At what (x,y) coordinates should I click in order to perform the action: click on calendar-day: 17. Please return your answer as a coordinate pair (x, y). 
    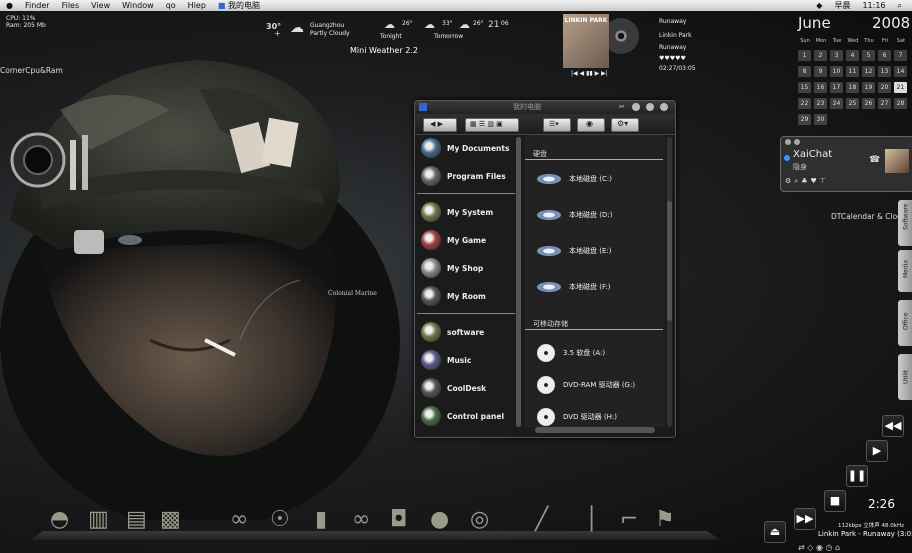
    Looking at the image, I should click on (836, 87).